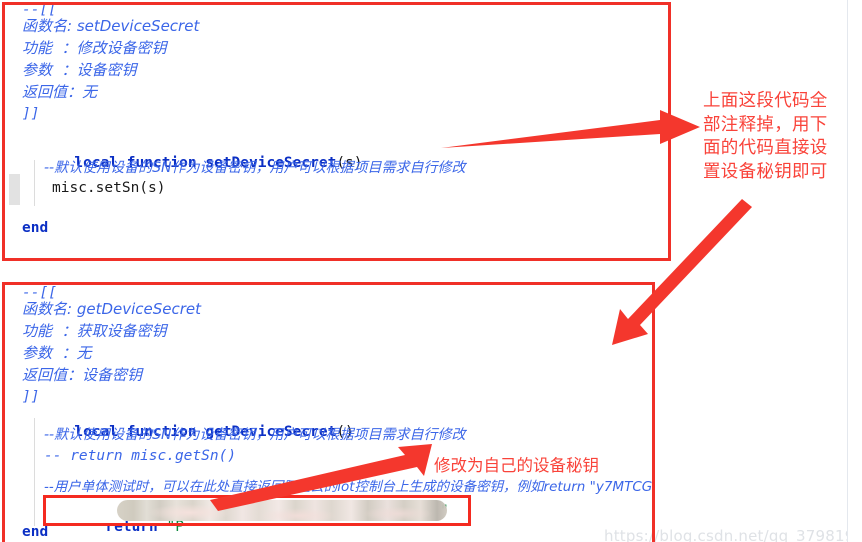 This screenshot has width=862, height=542. What do you see at coordinates (257, 510) in the screenshot?
I see `annotation-box-return-secret` at bounding box center [257, 510].